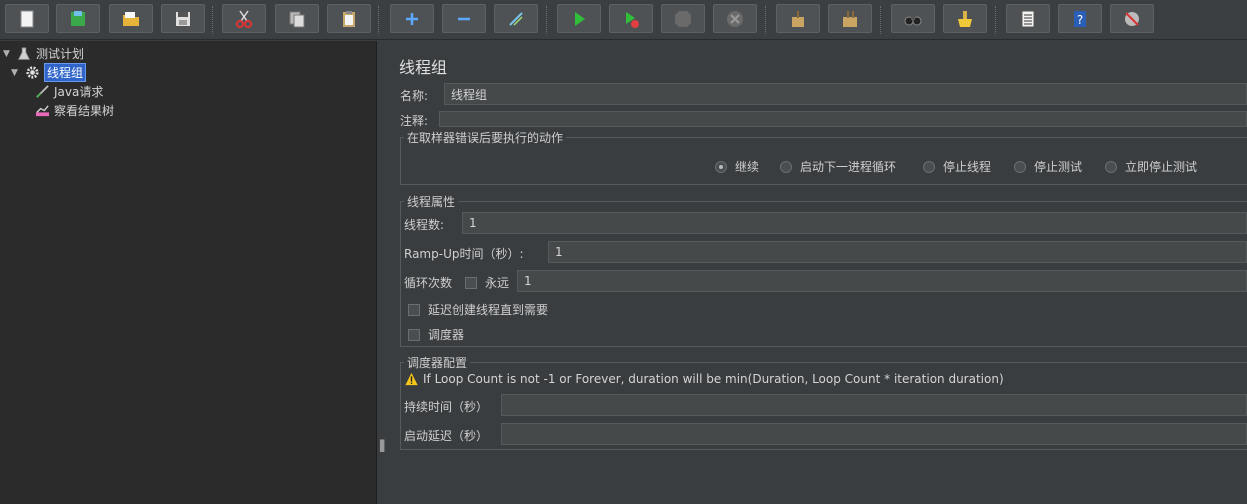 The height and width of the screenshot is (504, 1247). I want to click on scheduler-config-title: 调度器配置, so click(437, 362).